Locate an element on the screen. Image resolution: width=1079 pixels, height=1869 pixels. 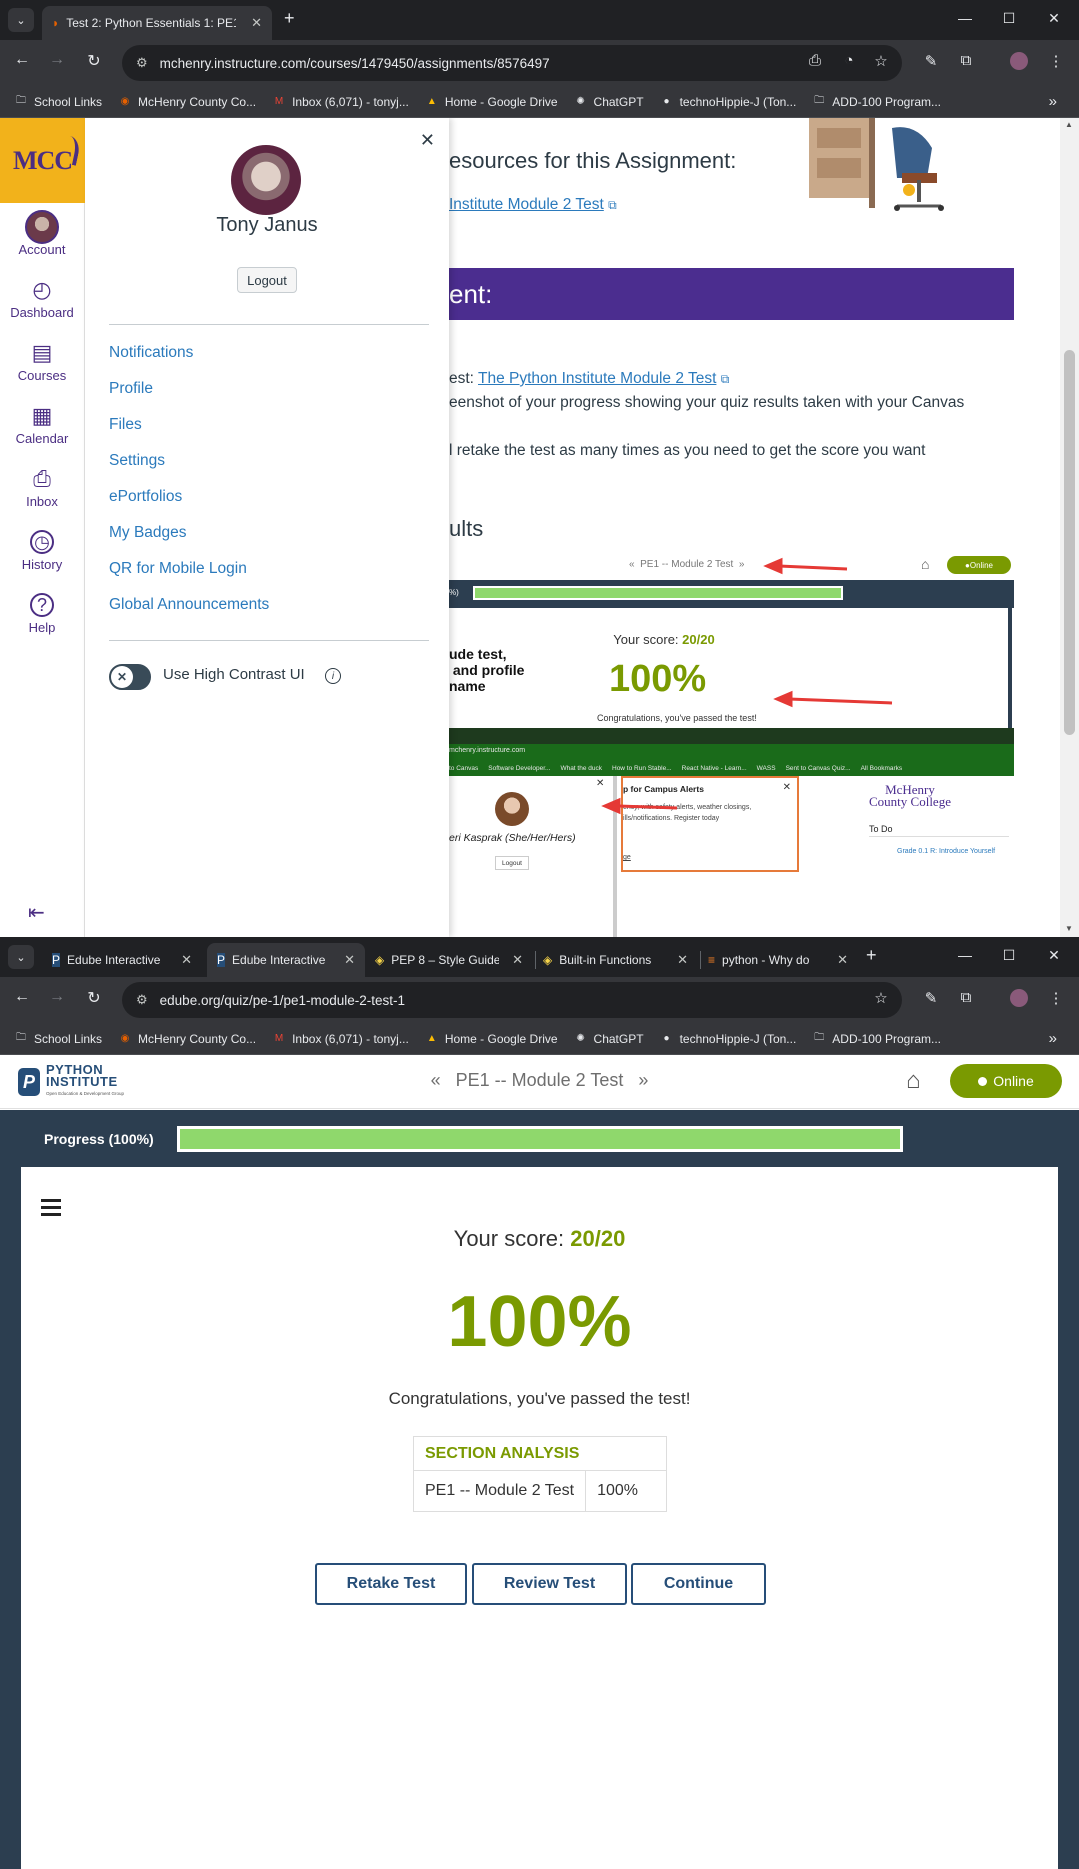
resource-link-line: Institute Module 2 Test ⧉ is located at coordinates (533, 205).